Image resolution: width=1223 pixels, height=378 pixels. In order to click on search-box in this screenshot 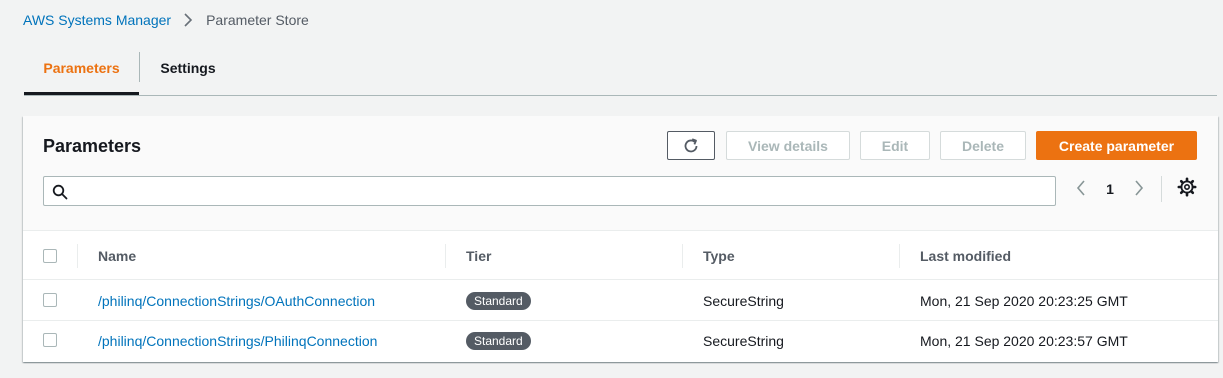, I will do `click(549, 191)`.